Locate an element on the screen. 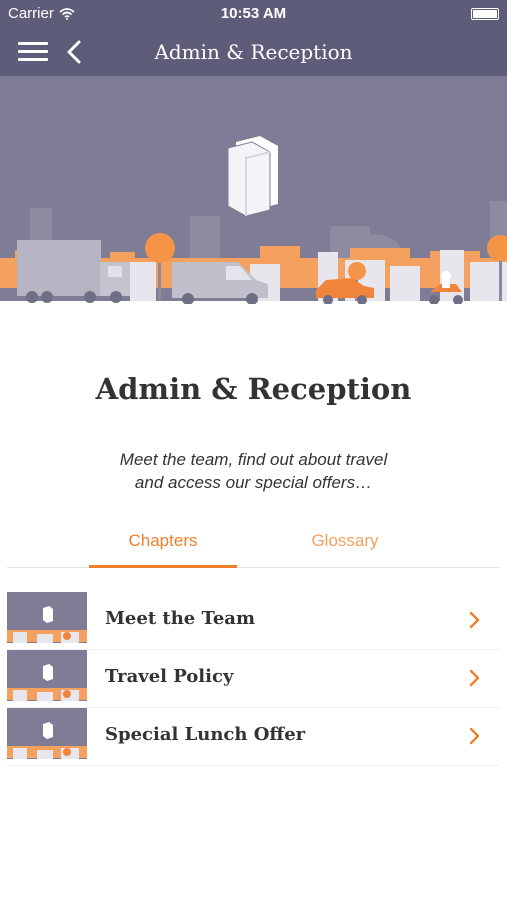 This screenshot has width=507, height=900. nav-bar: Admin & Reception is located at coordinates (253, 52).